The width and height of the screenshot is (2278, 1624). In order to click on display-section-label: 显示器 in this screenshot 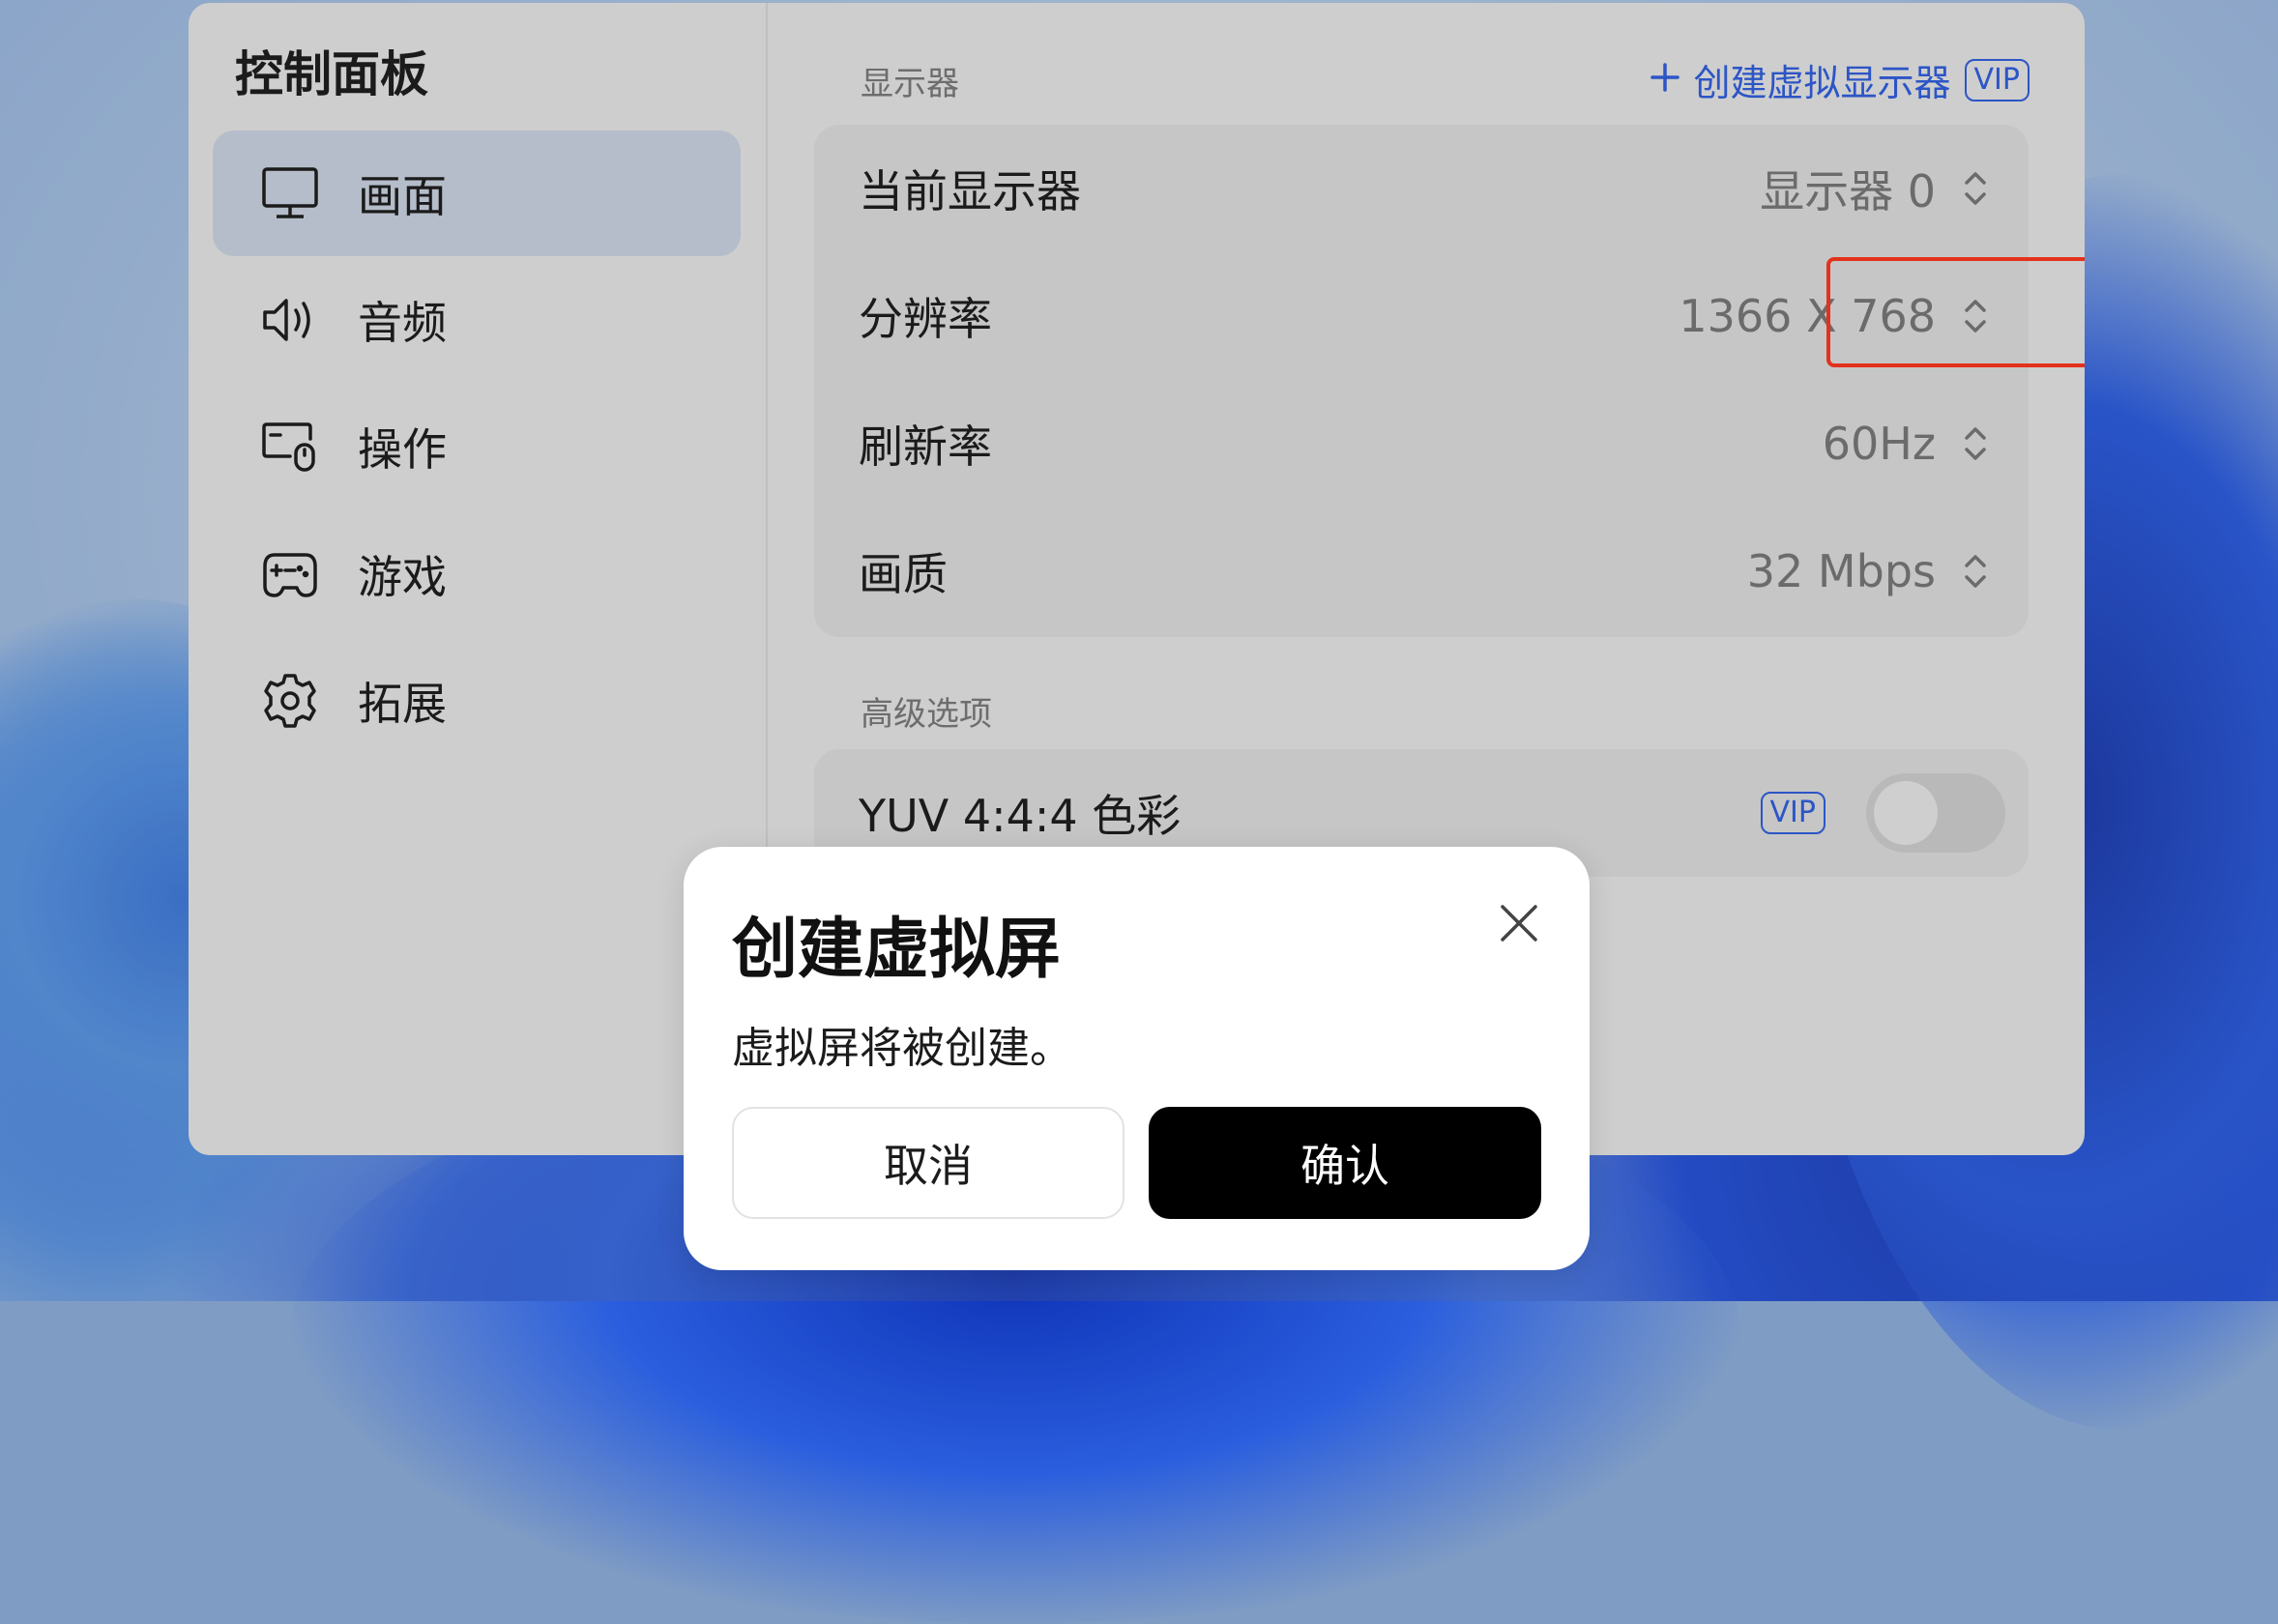, I will do `click(910, 84)`.